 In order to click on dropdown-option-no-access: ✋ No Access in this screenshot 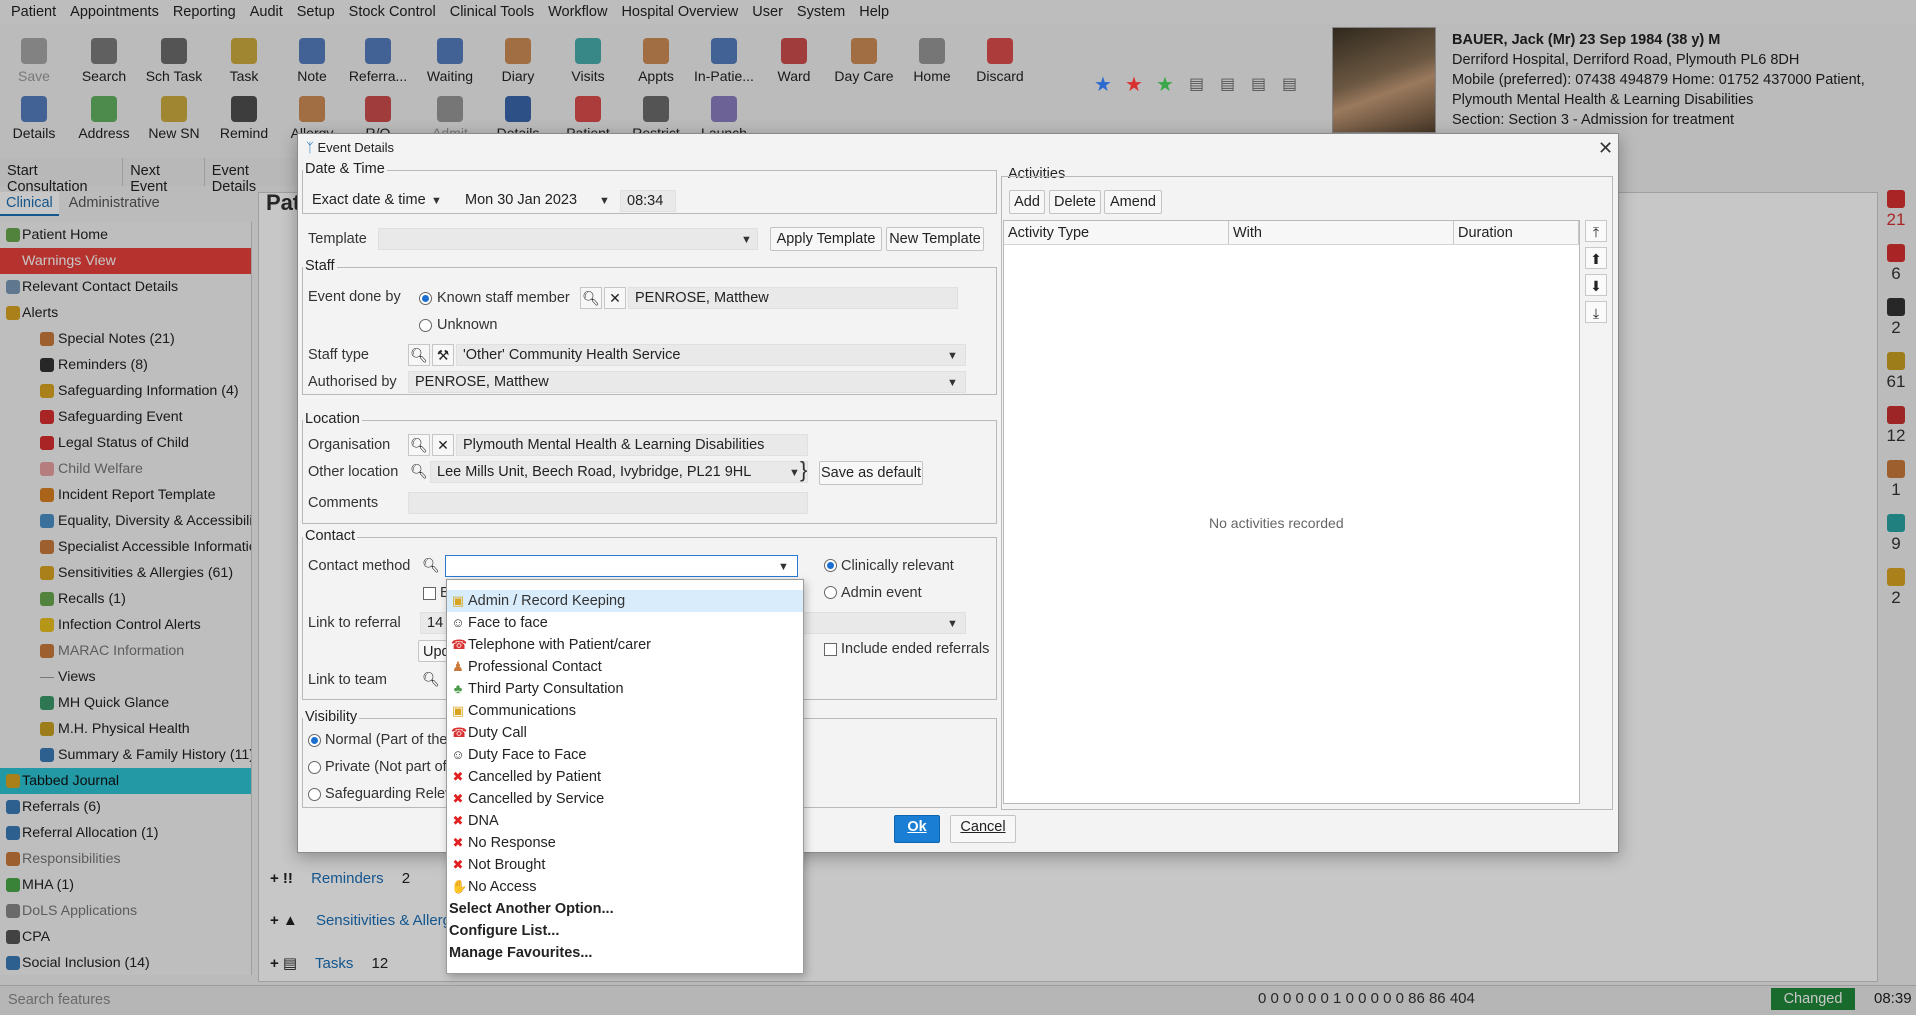, I will do `click(625, 887)`.